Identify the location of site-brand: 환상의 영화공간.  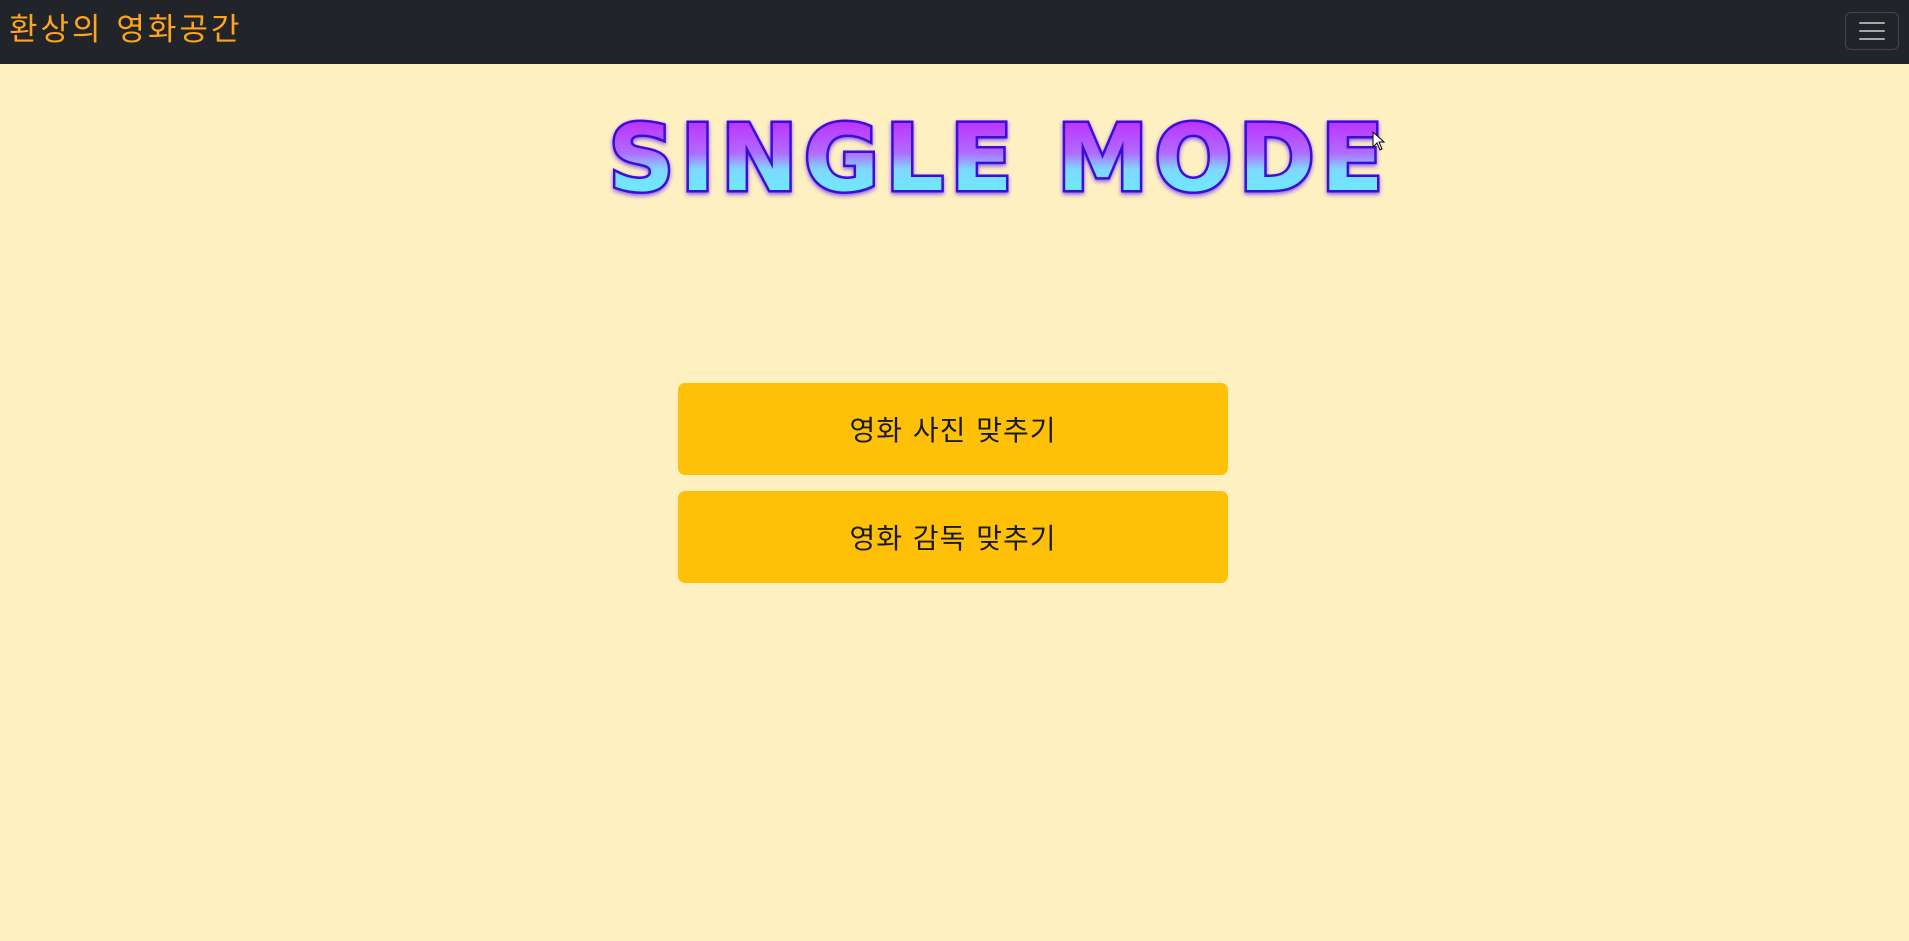
(126, 30).